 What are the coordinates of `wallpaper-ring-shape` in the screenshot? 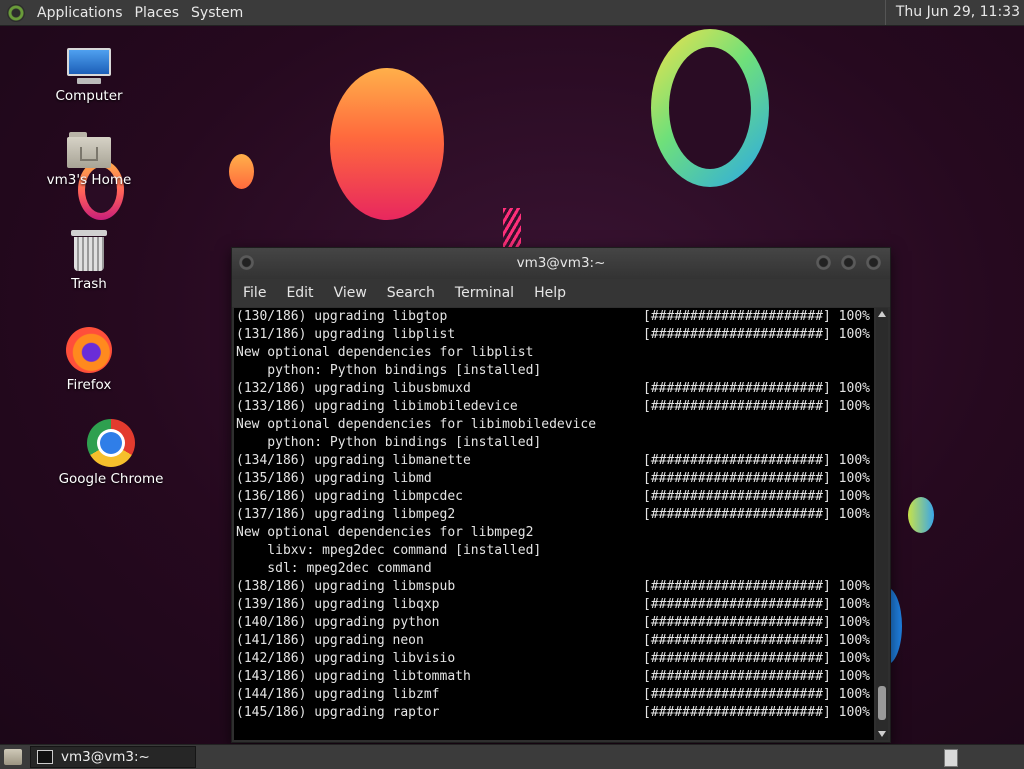 It's located at (710, 108).